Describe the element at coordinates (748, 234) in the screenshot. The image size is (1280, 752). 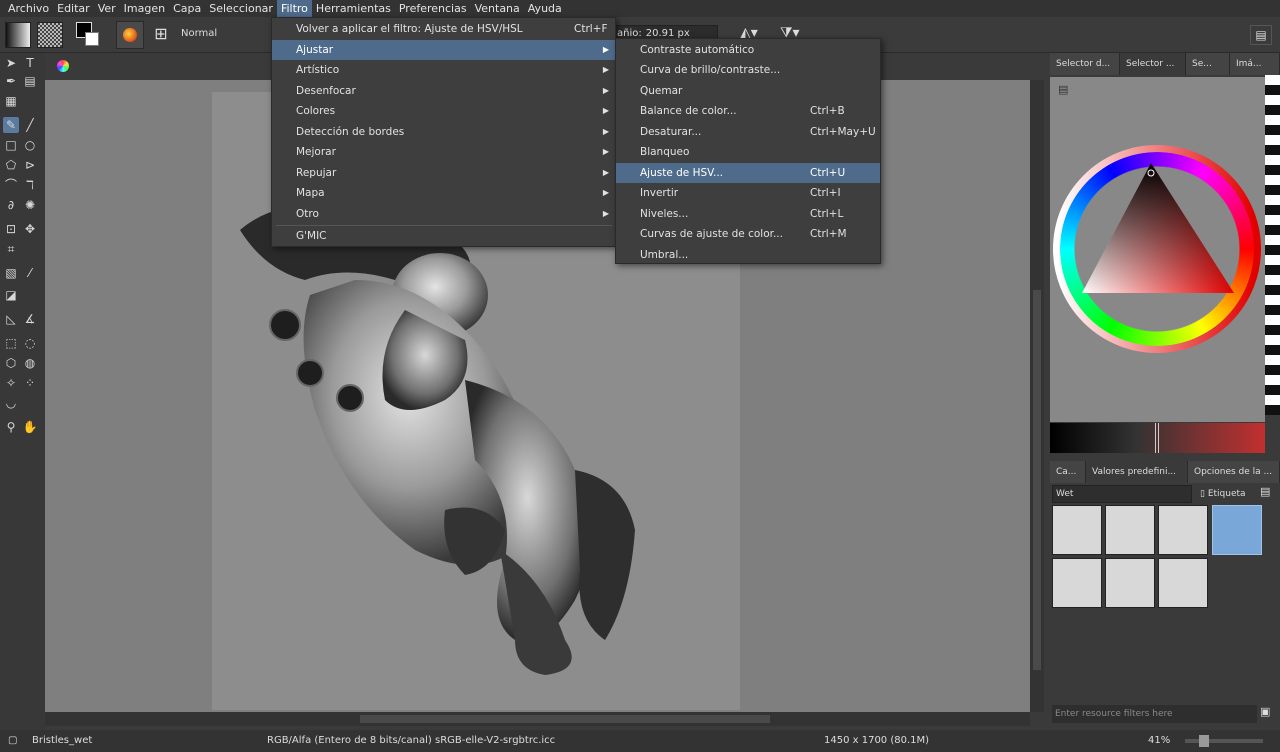
I see `adjust-item: Curvas de ajuste de color... Ctrl+M` at that location.